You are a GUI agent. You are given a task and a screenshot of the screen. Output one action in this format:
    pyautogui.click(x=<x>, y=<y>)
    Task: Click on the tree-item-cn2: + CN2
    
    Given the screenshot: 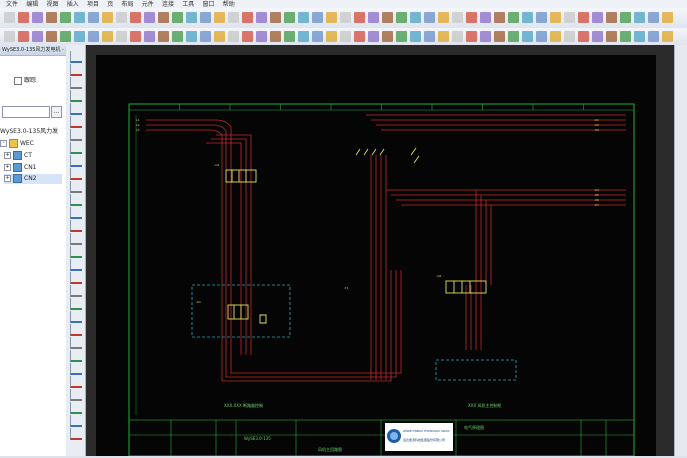 What is the action you would take?
    pyautogui.click(x=33, y=179)
    